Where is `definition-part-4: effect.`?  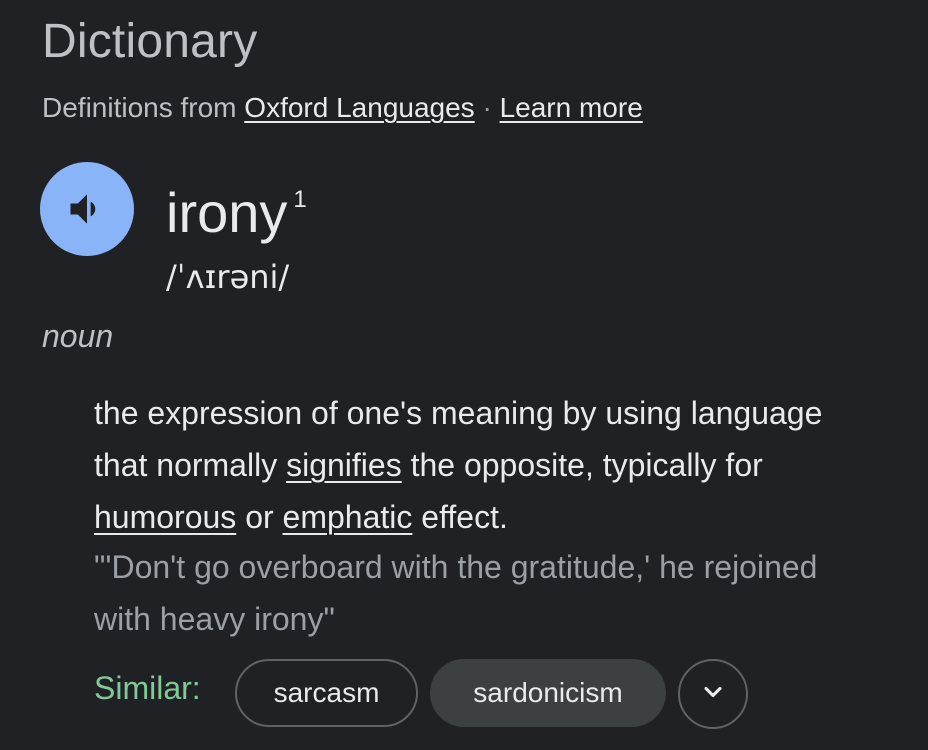
definition-part-4: effect. is located at coordinates (464, 517).